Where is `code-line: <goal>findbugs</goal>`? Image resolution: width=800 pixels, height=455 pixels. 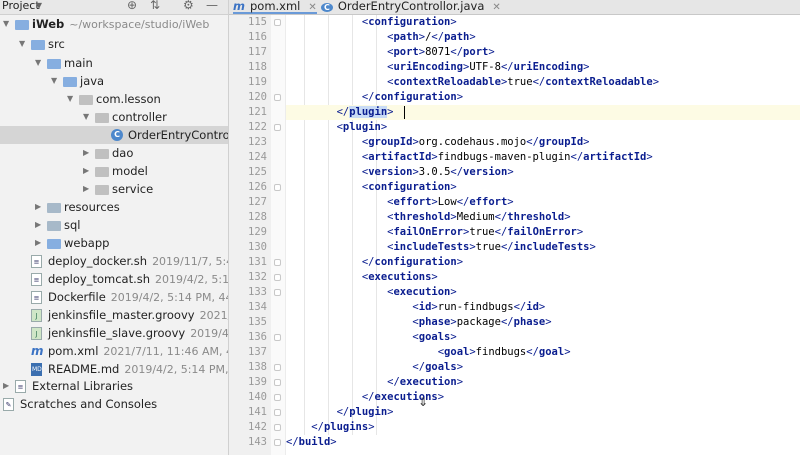
code-line: <goal>findbugs</goal> is located at coordinates (543, 352).